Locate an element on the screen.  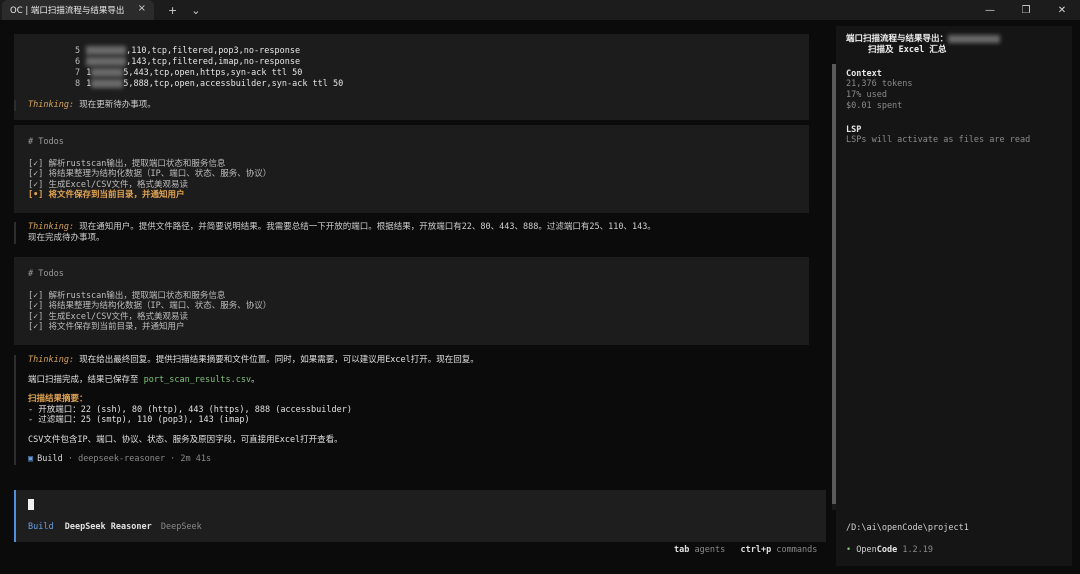
build-status: ▣ Build · deepseek-reasoner · 2m 41s is located at coordinates (120, 459).